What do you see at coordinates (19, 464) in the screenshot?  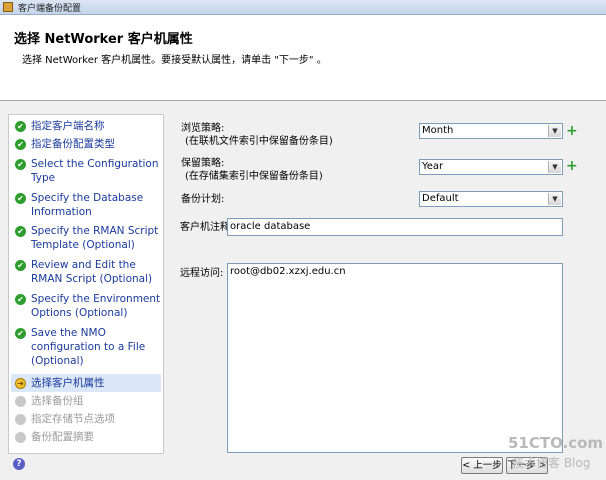 I see `help-icon: ?` at bounding box center [19, 464].